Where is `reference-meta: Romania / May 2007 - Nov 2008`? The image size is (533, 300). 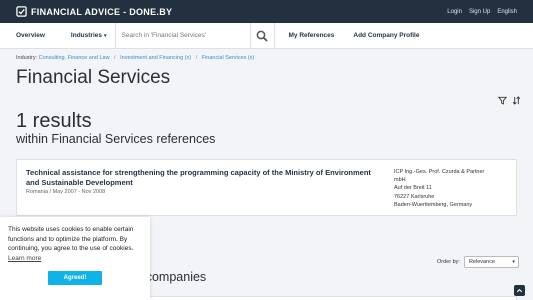 reference-meta: Romania / May 2007 - Nov 2008 is located at coordinates (66, 192).